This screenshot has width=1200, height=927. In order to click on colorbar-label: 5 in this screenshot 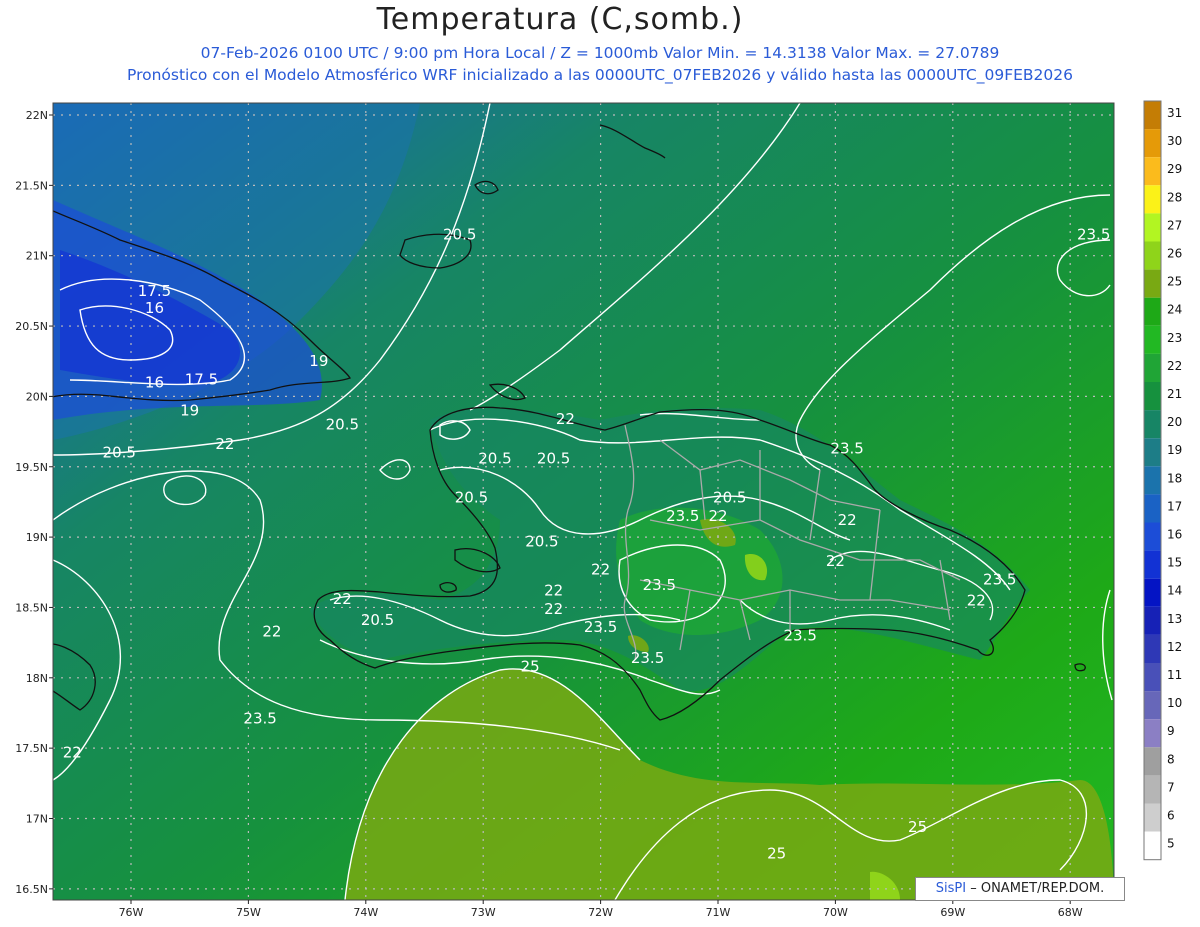, I will do `click(1171, 844)`.